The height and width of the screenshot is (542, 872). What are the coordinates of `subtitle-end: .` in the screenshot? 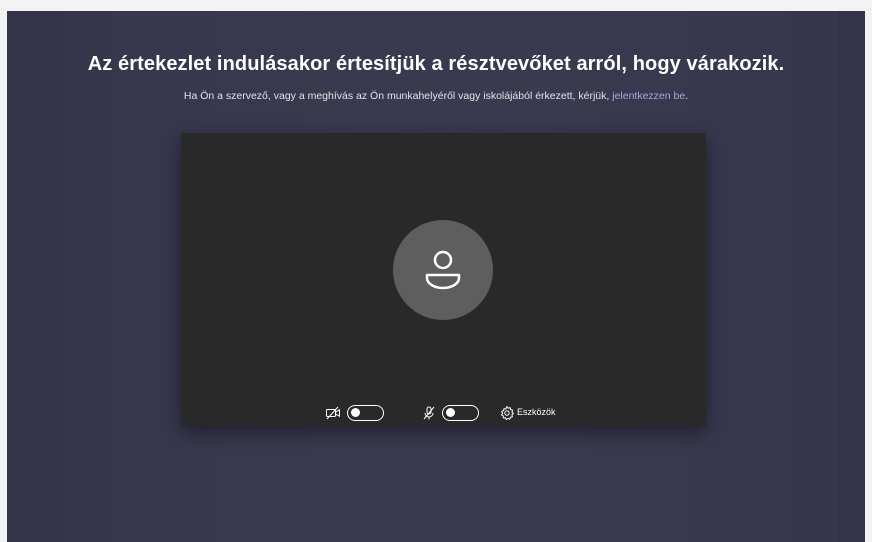 It's located at (687, 96).